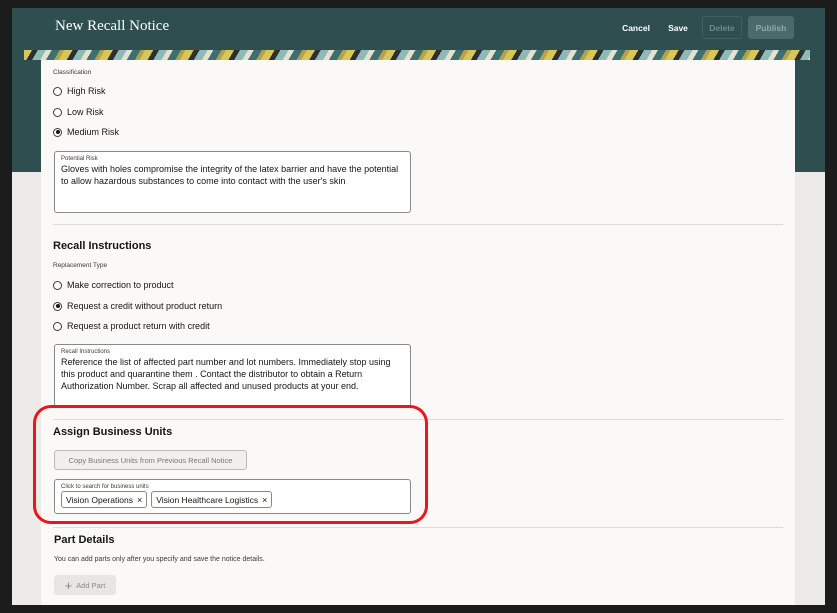  I want to click on add-part-button: + Add Part, so click(85, 585).